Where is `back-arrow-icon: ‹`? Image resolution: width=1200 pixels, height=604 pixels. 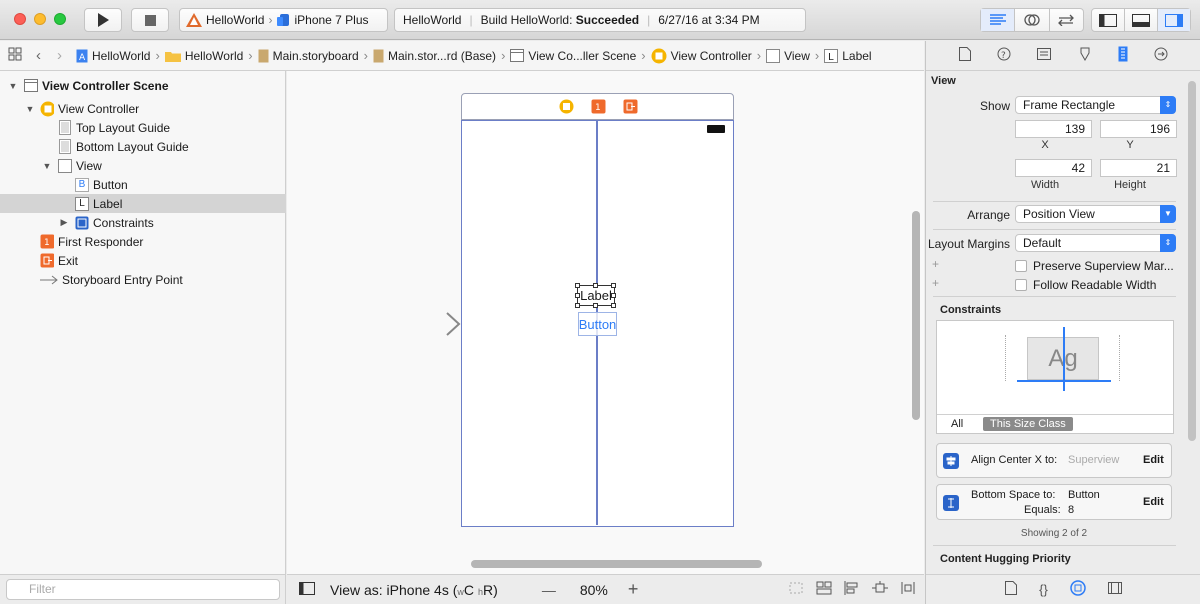 back-arrow-icon: ‹ is located at coordinates (38, 55).